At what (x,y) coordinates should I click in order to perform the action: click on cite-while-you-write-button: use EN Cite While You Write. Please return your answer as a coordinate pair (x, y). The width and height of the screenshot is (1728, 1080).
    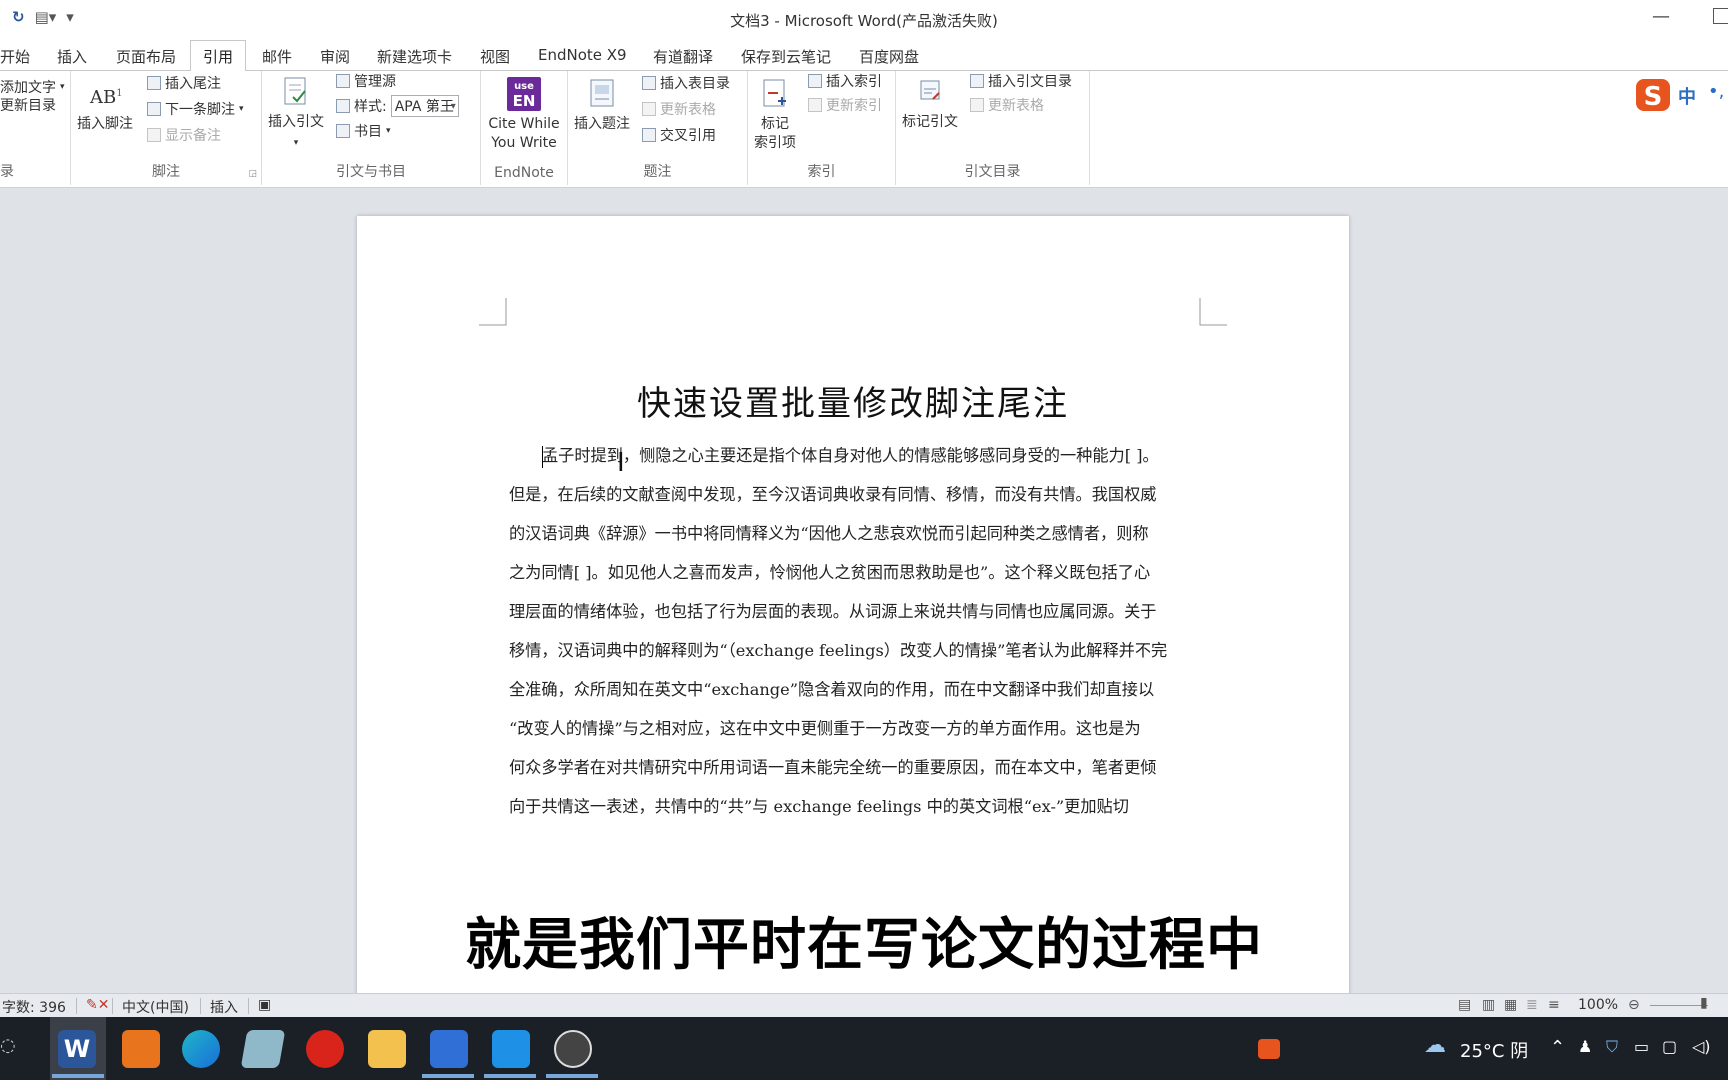
    Looking at the image, I should click on (524, 115).